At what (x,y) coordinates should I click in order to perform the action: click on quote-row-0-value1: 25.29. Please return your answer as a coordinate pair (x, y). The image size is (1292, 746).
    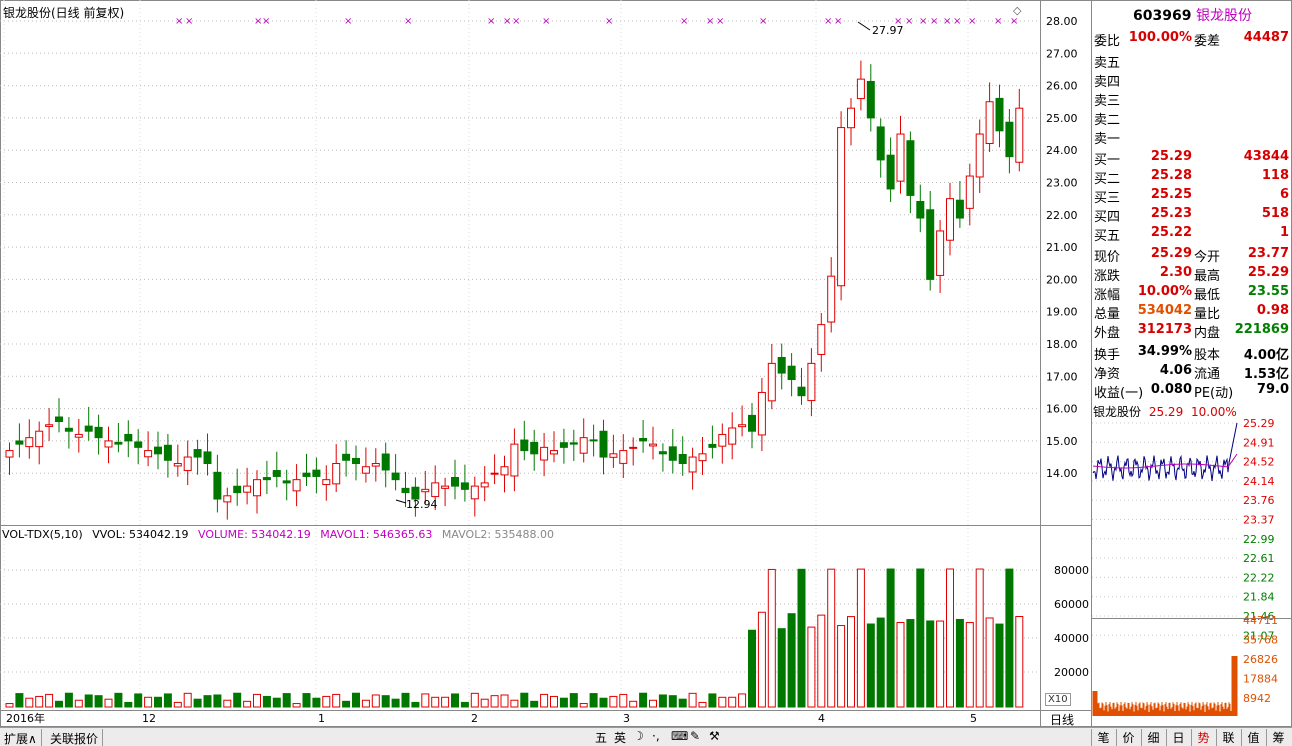
    Looking at the image, I should click on (1171, 253).